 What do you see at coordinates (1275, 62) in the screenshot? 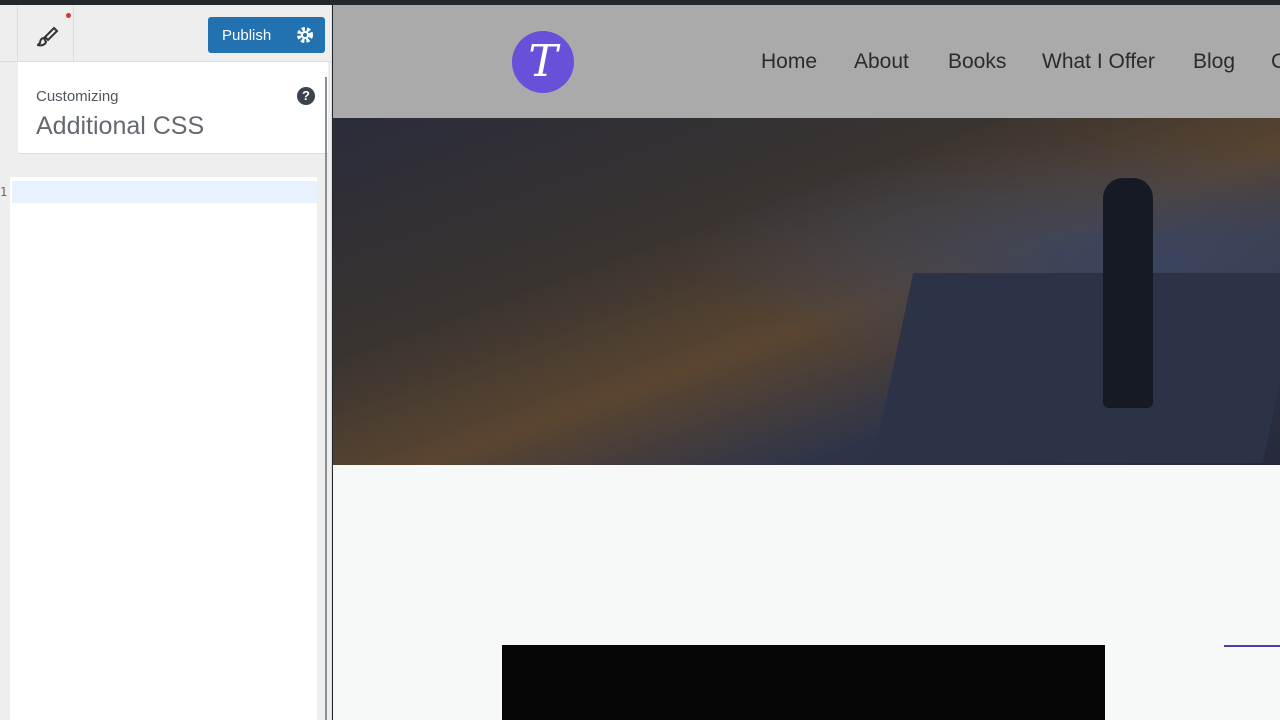
I see `nav-contact: Contact` at bounding box center [1275, 62].